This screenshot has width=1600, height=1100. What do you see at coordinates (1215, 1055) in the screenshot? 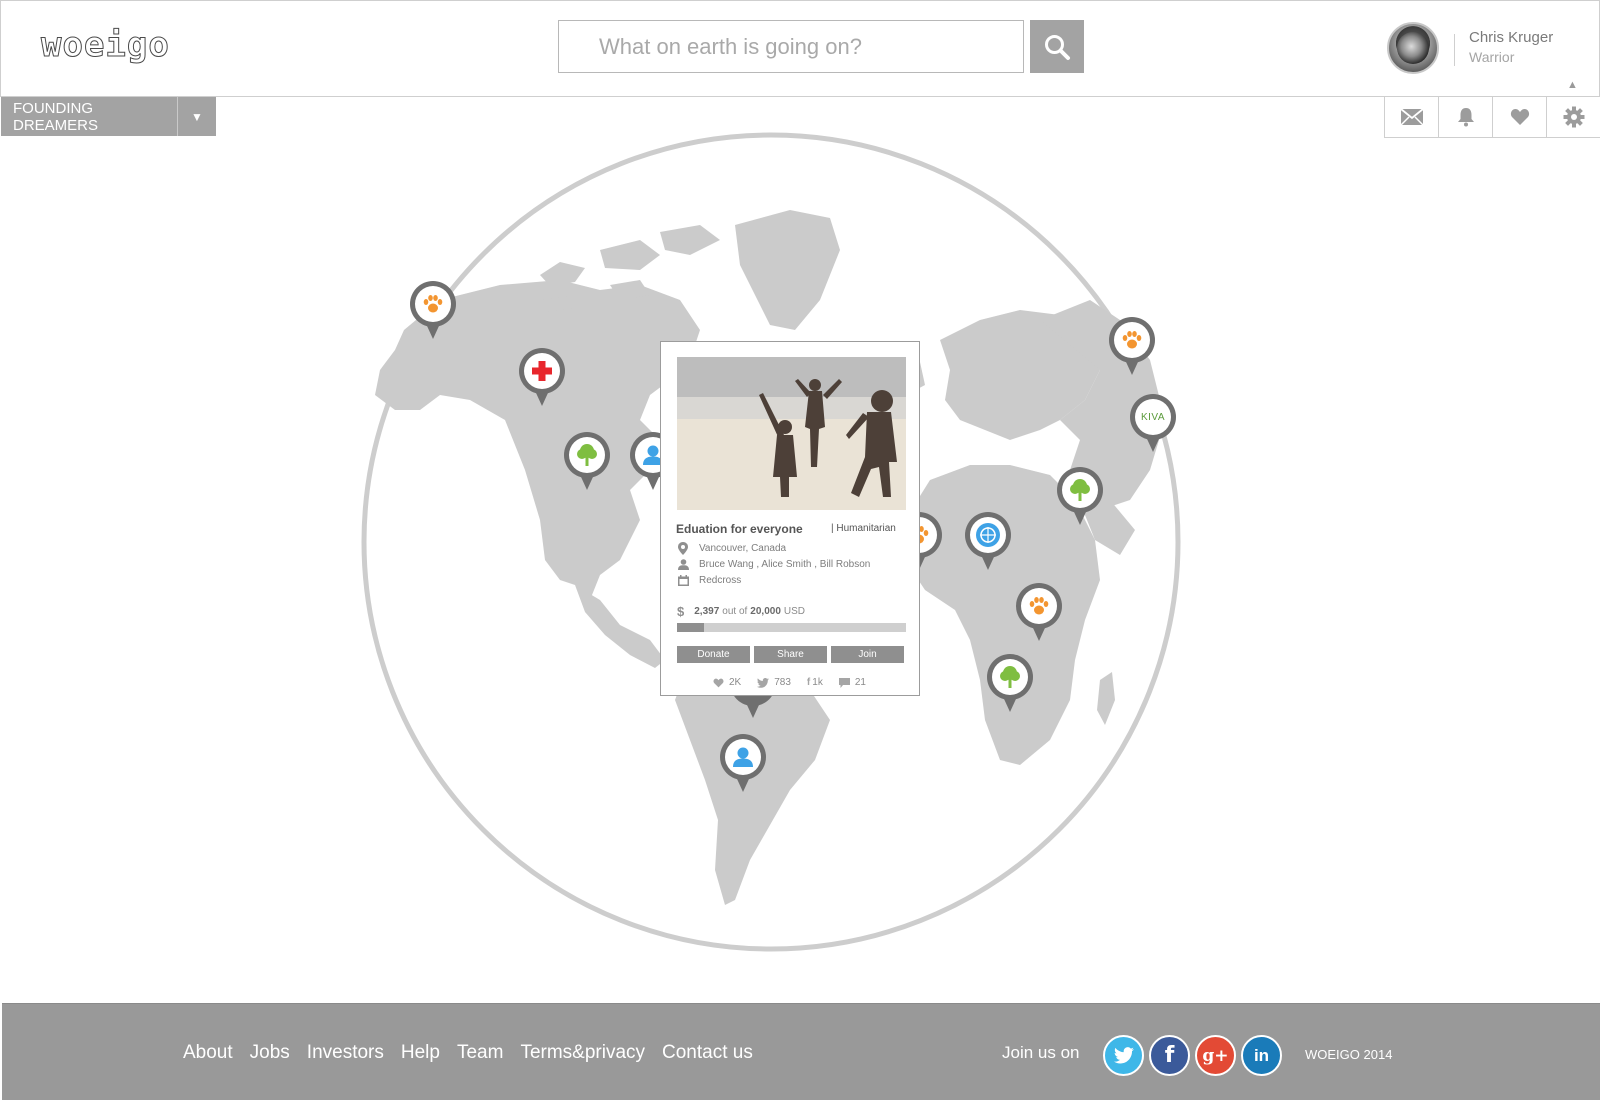
I see `google-plus-button: g+` at bounding box center [1215, 1055].